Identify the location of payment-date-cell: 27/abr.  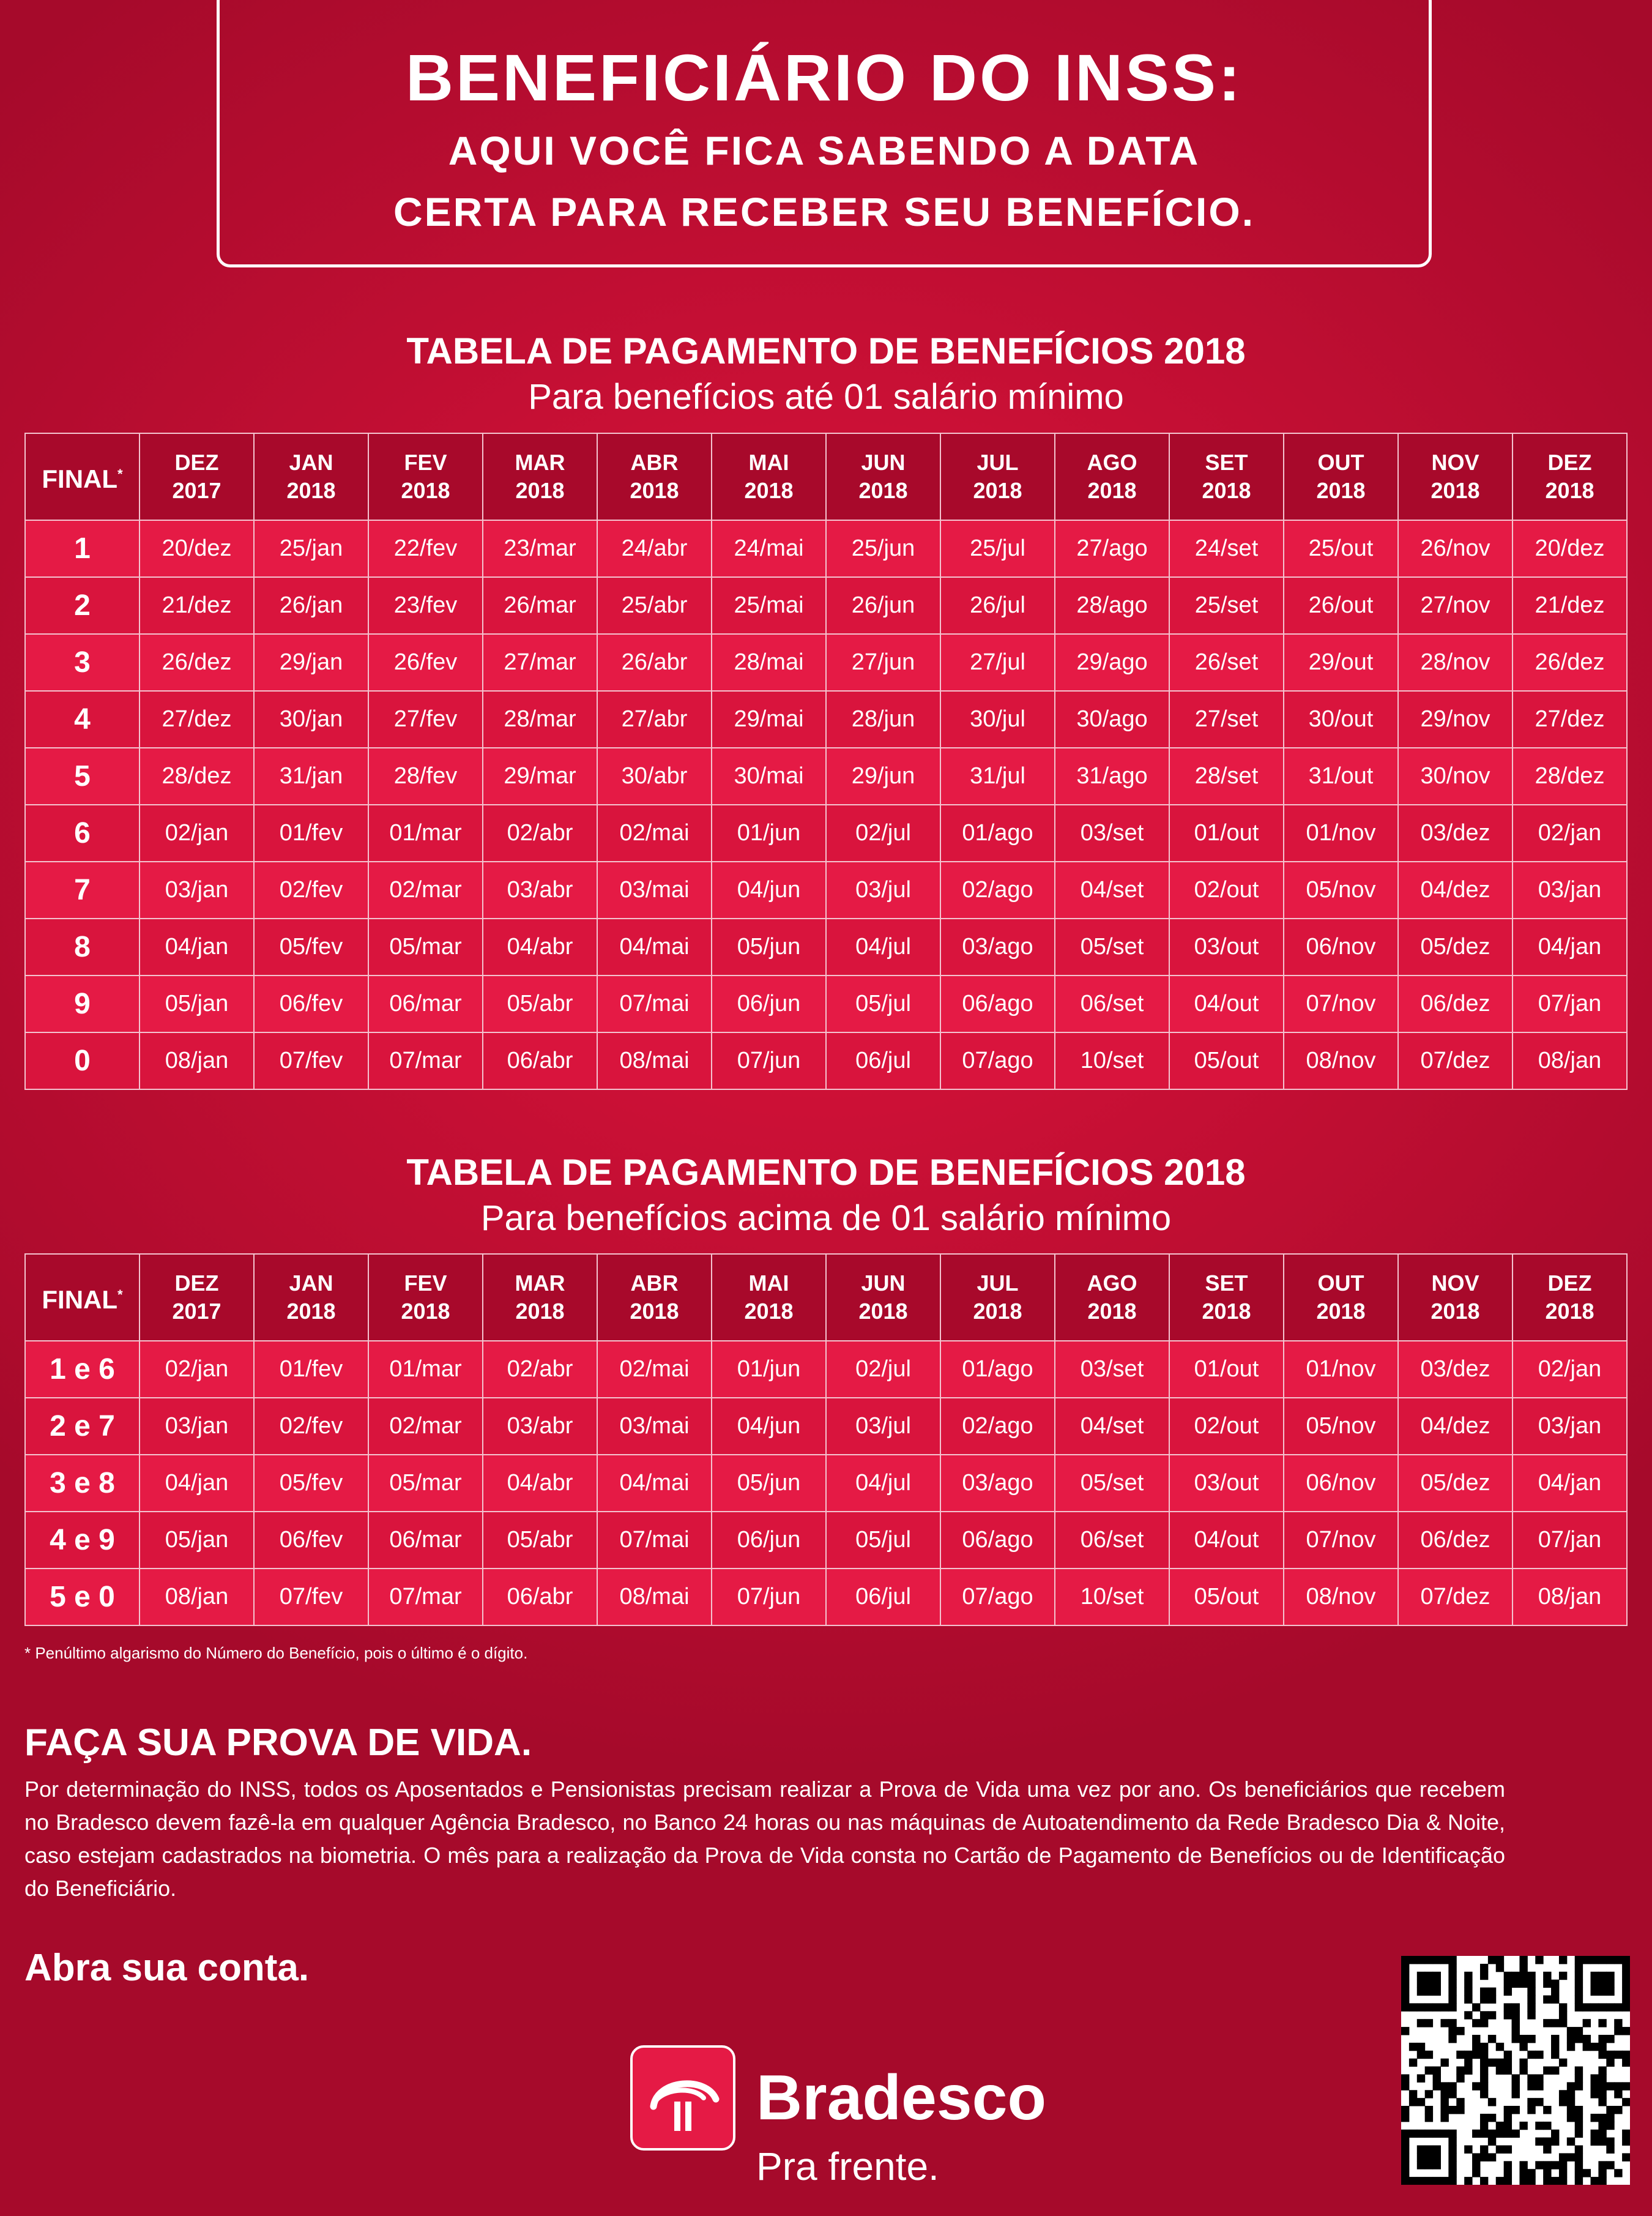
(654, 719).